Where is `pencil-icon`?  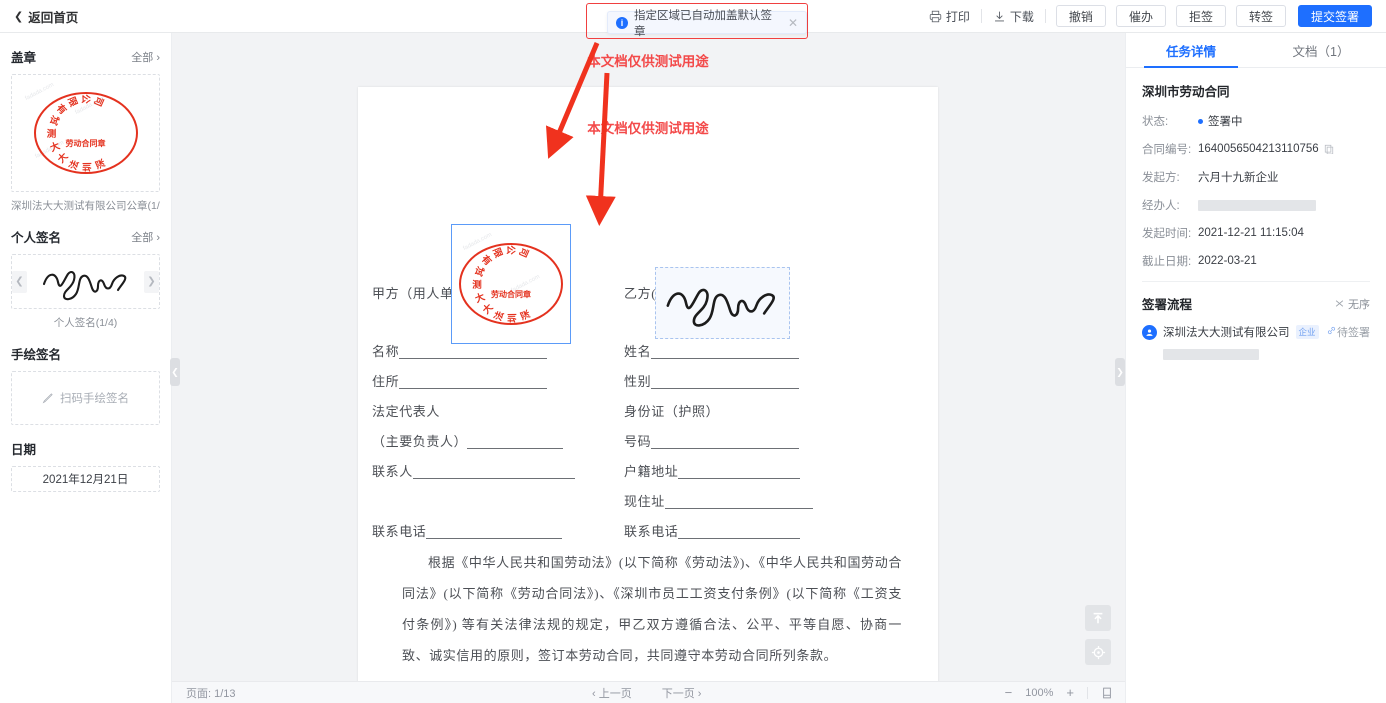 pencil-icon is located at coordinates (47, 398).